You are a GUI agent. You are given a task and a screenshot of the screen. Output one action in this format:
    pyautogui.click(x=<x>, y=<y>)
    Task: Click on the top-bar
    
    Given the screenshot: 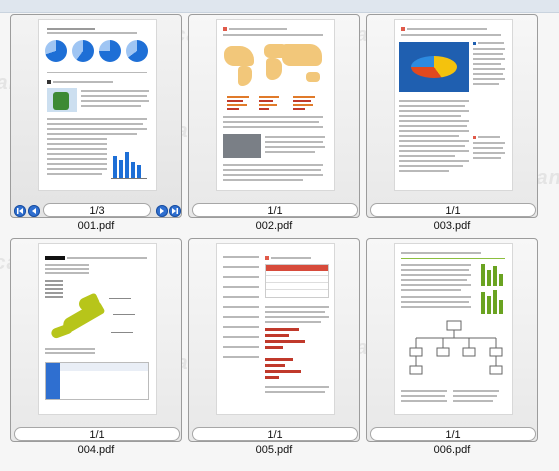 What is the action you would take?
    pyautogui.click(x=279, y=6)
    